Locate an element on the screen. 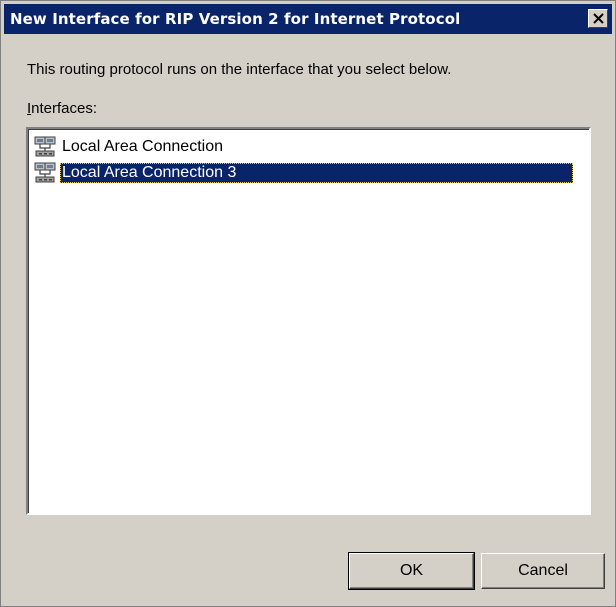 The width and height of the screenshot is (616, 607). interfaces-label: Interfaces: is located at coordinates (62, 108).